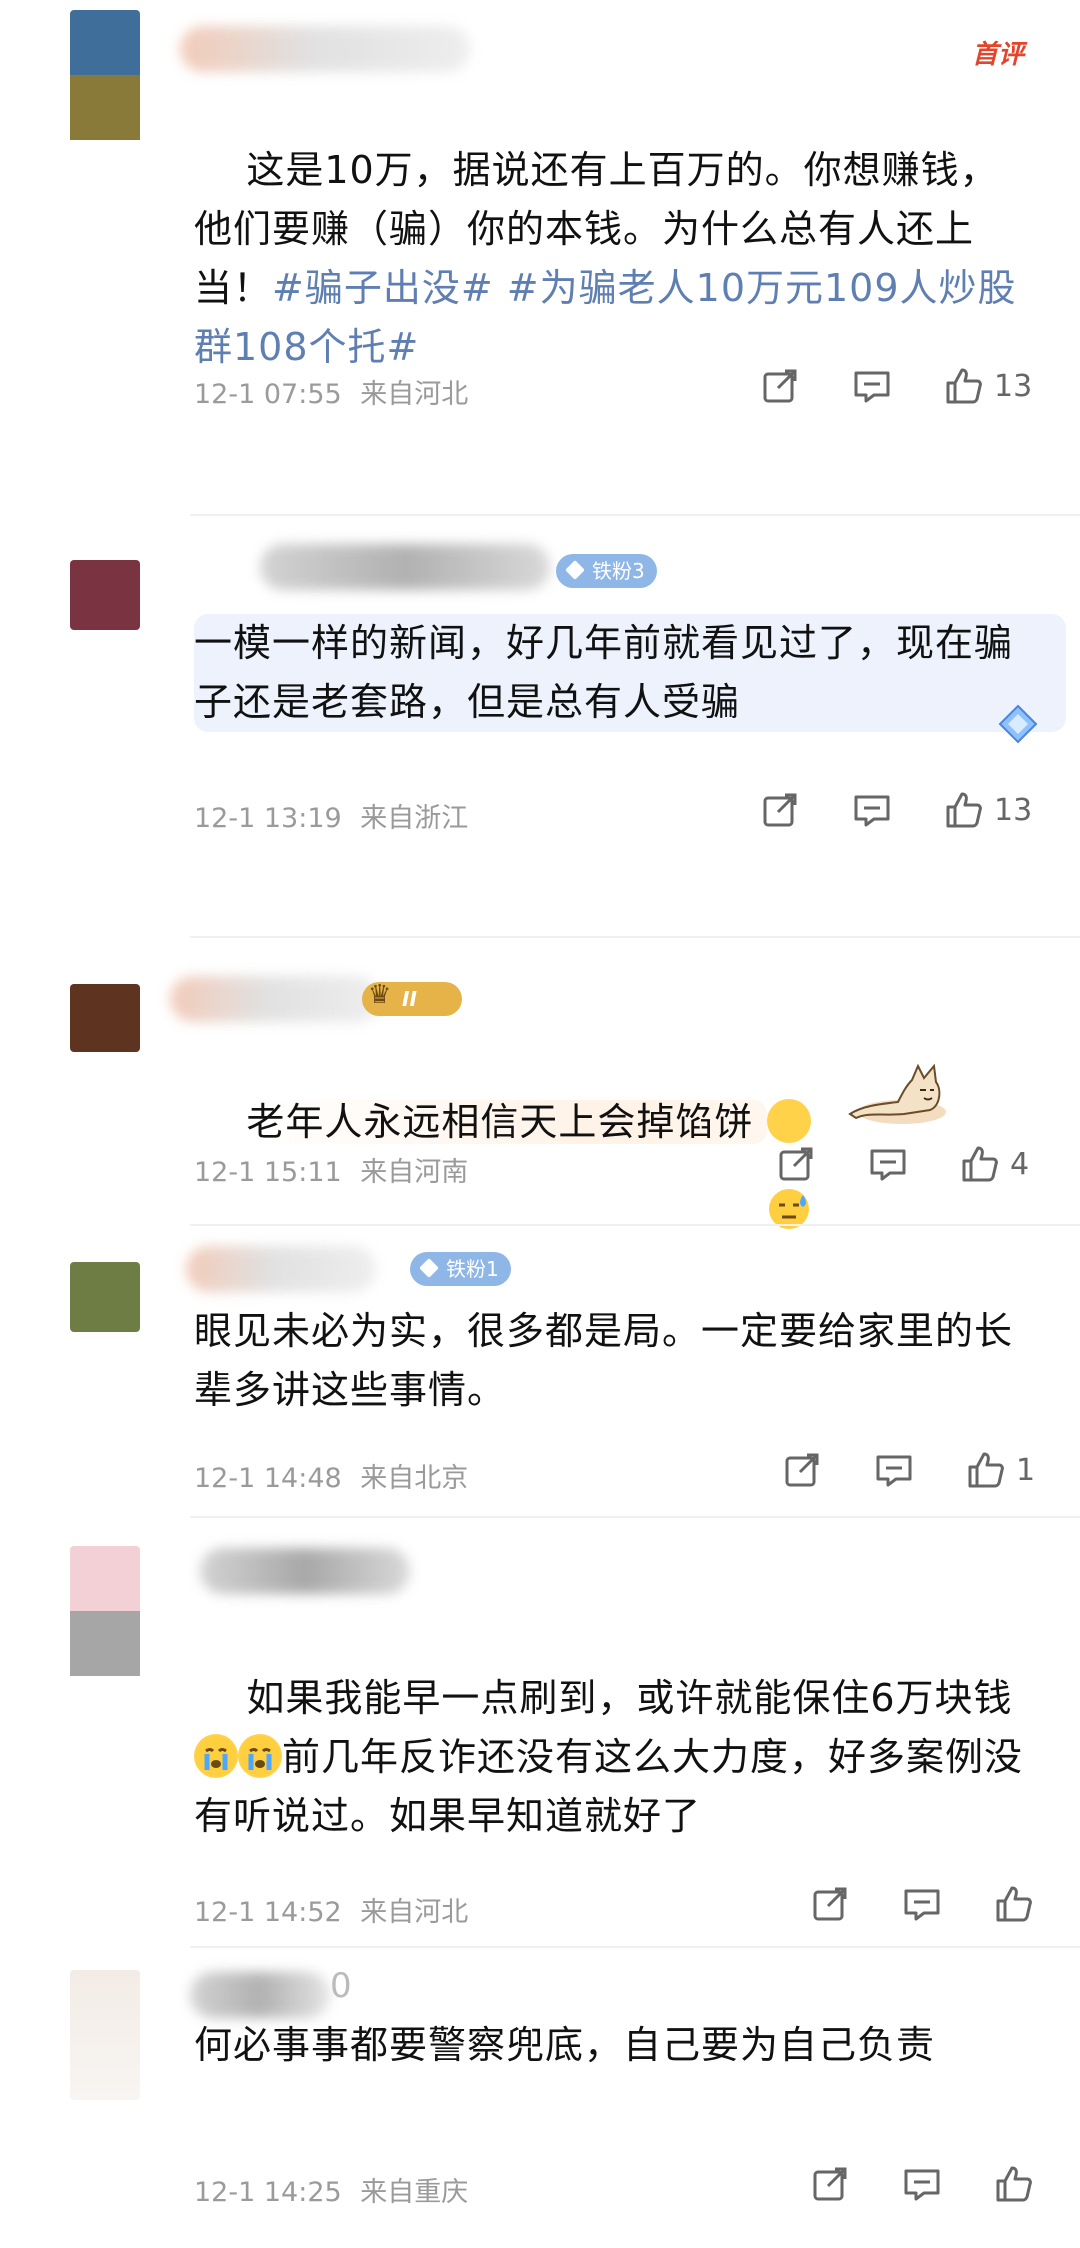  What do you see at coordinates (1020, 1164) in the screenshot?
I see `like-count: 4` at bounding box center [1020, 1164].